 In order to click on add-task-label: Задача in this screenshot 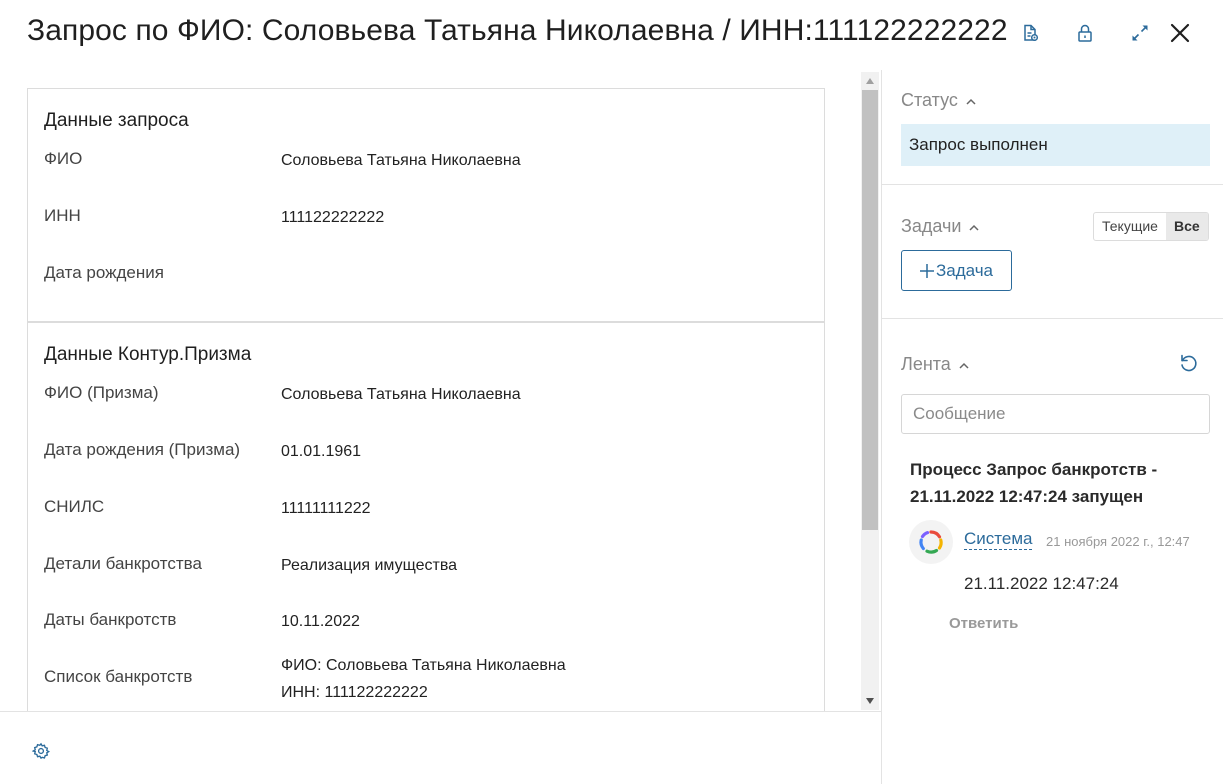, I will do `click(964, 270)`.